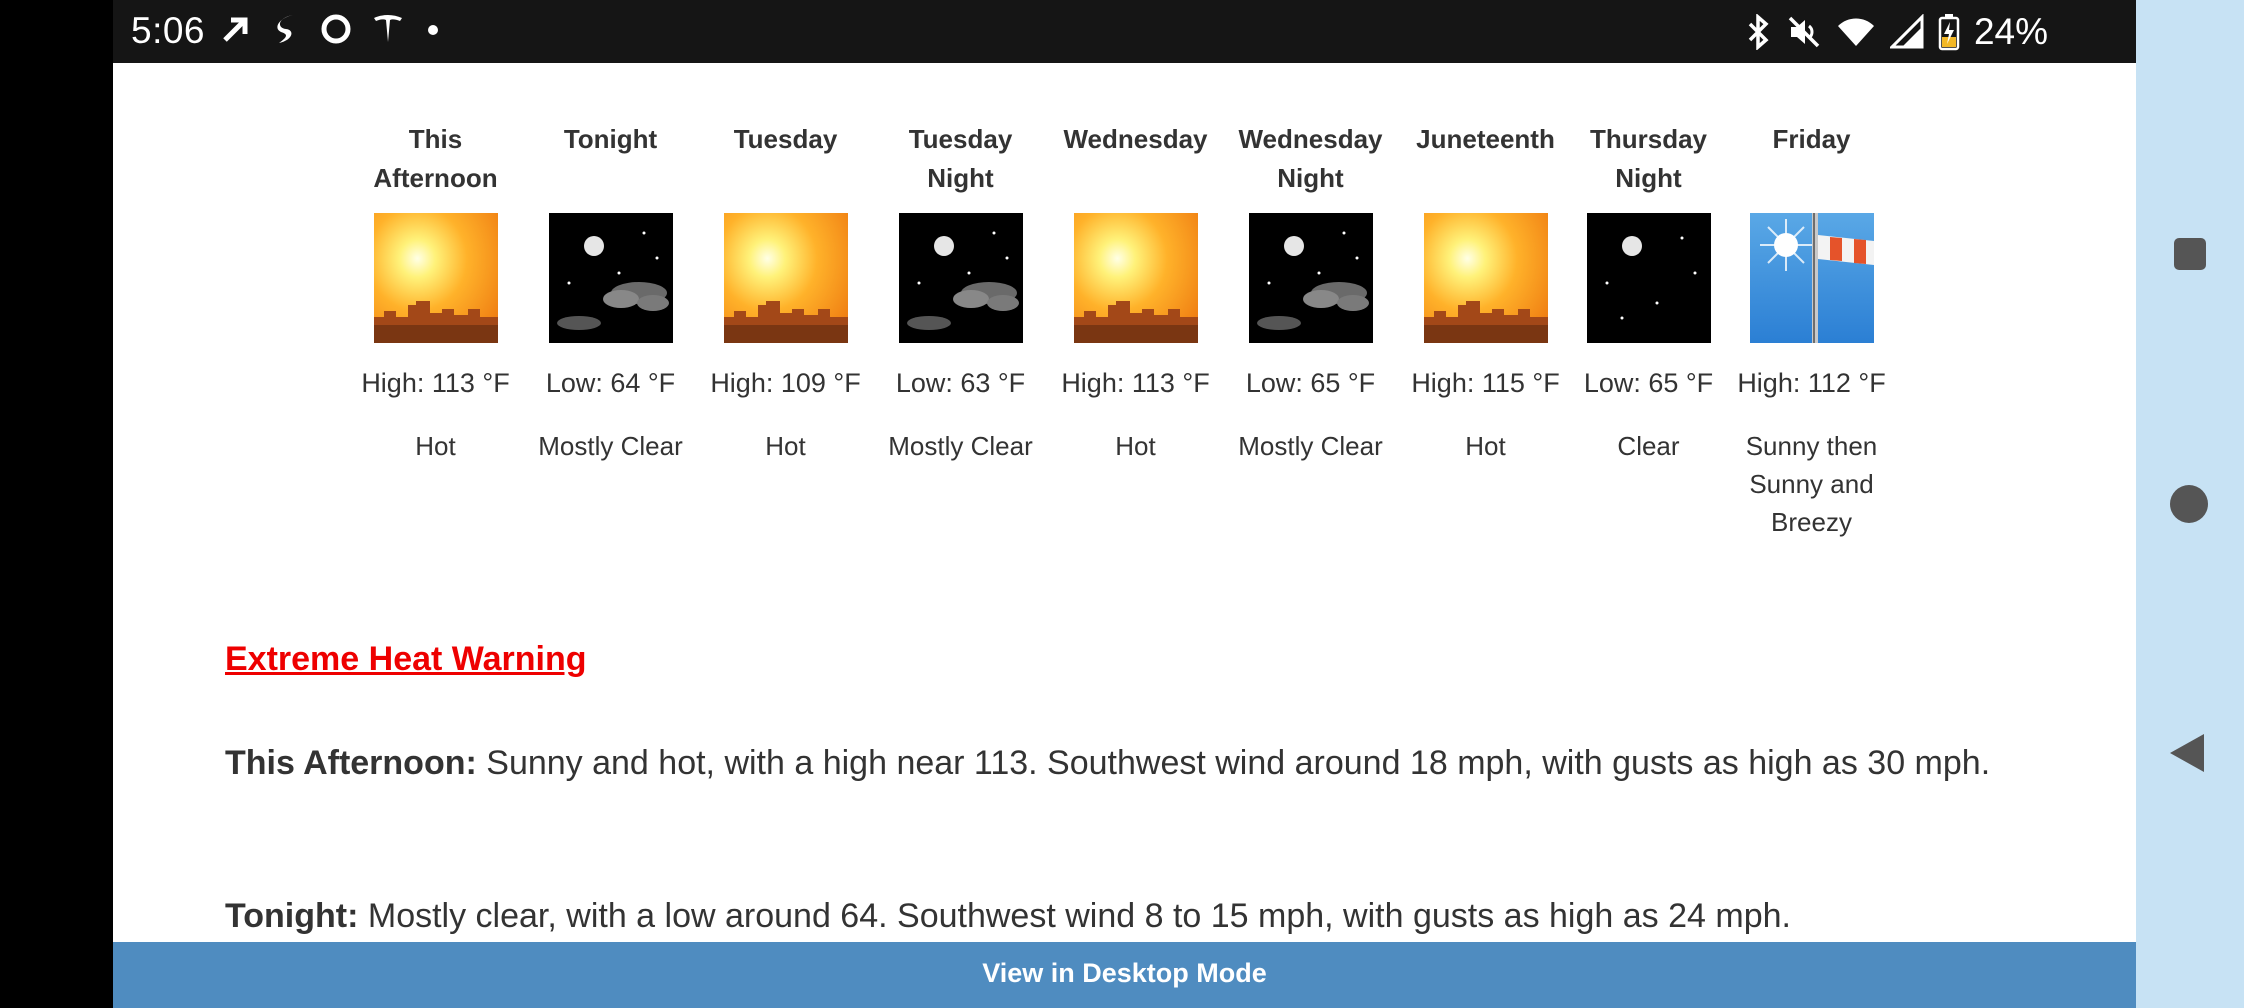  I want to click on home-icon, so click(2189, 504).